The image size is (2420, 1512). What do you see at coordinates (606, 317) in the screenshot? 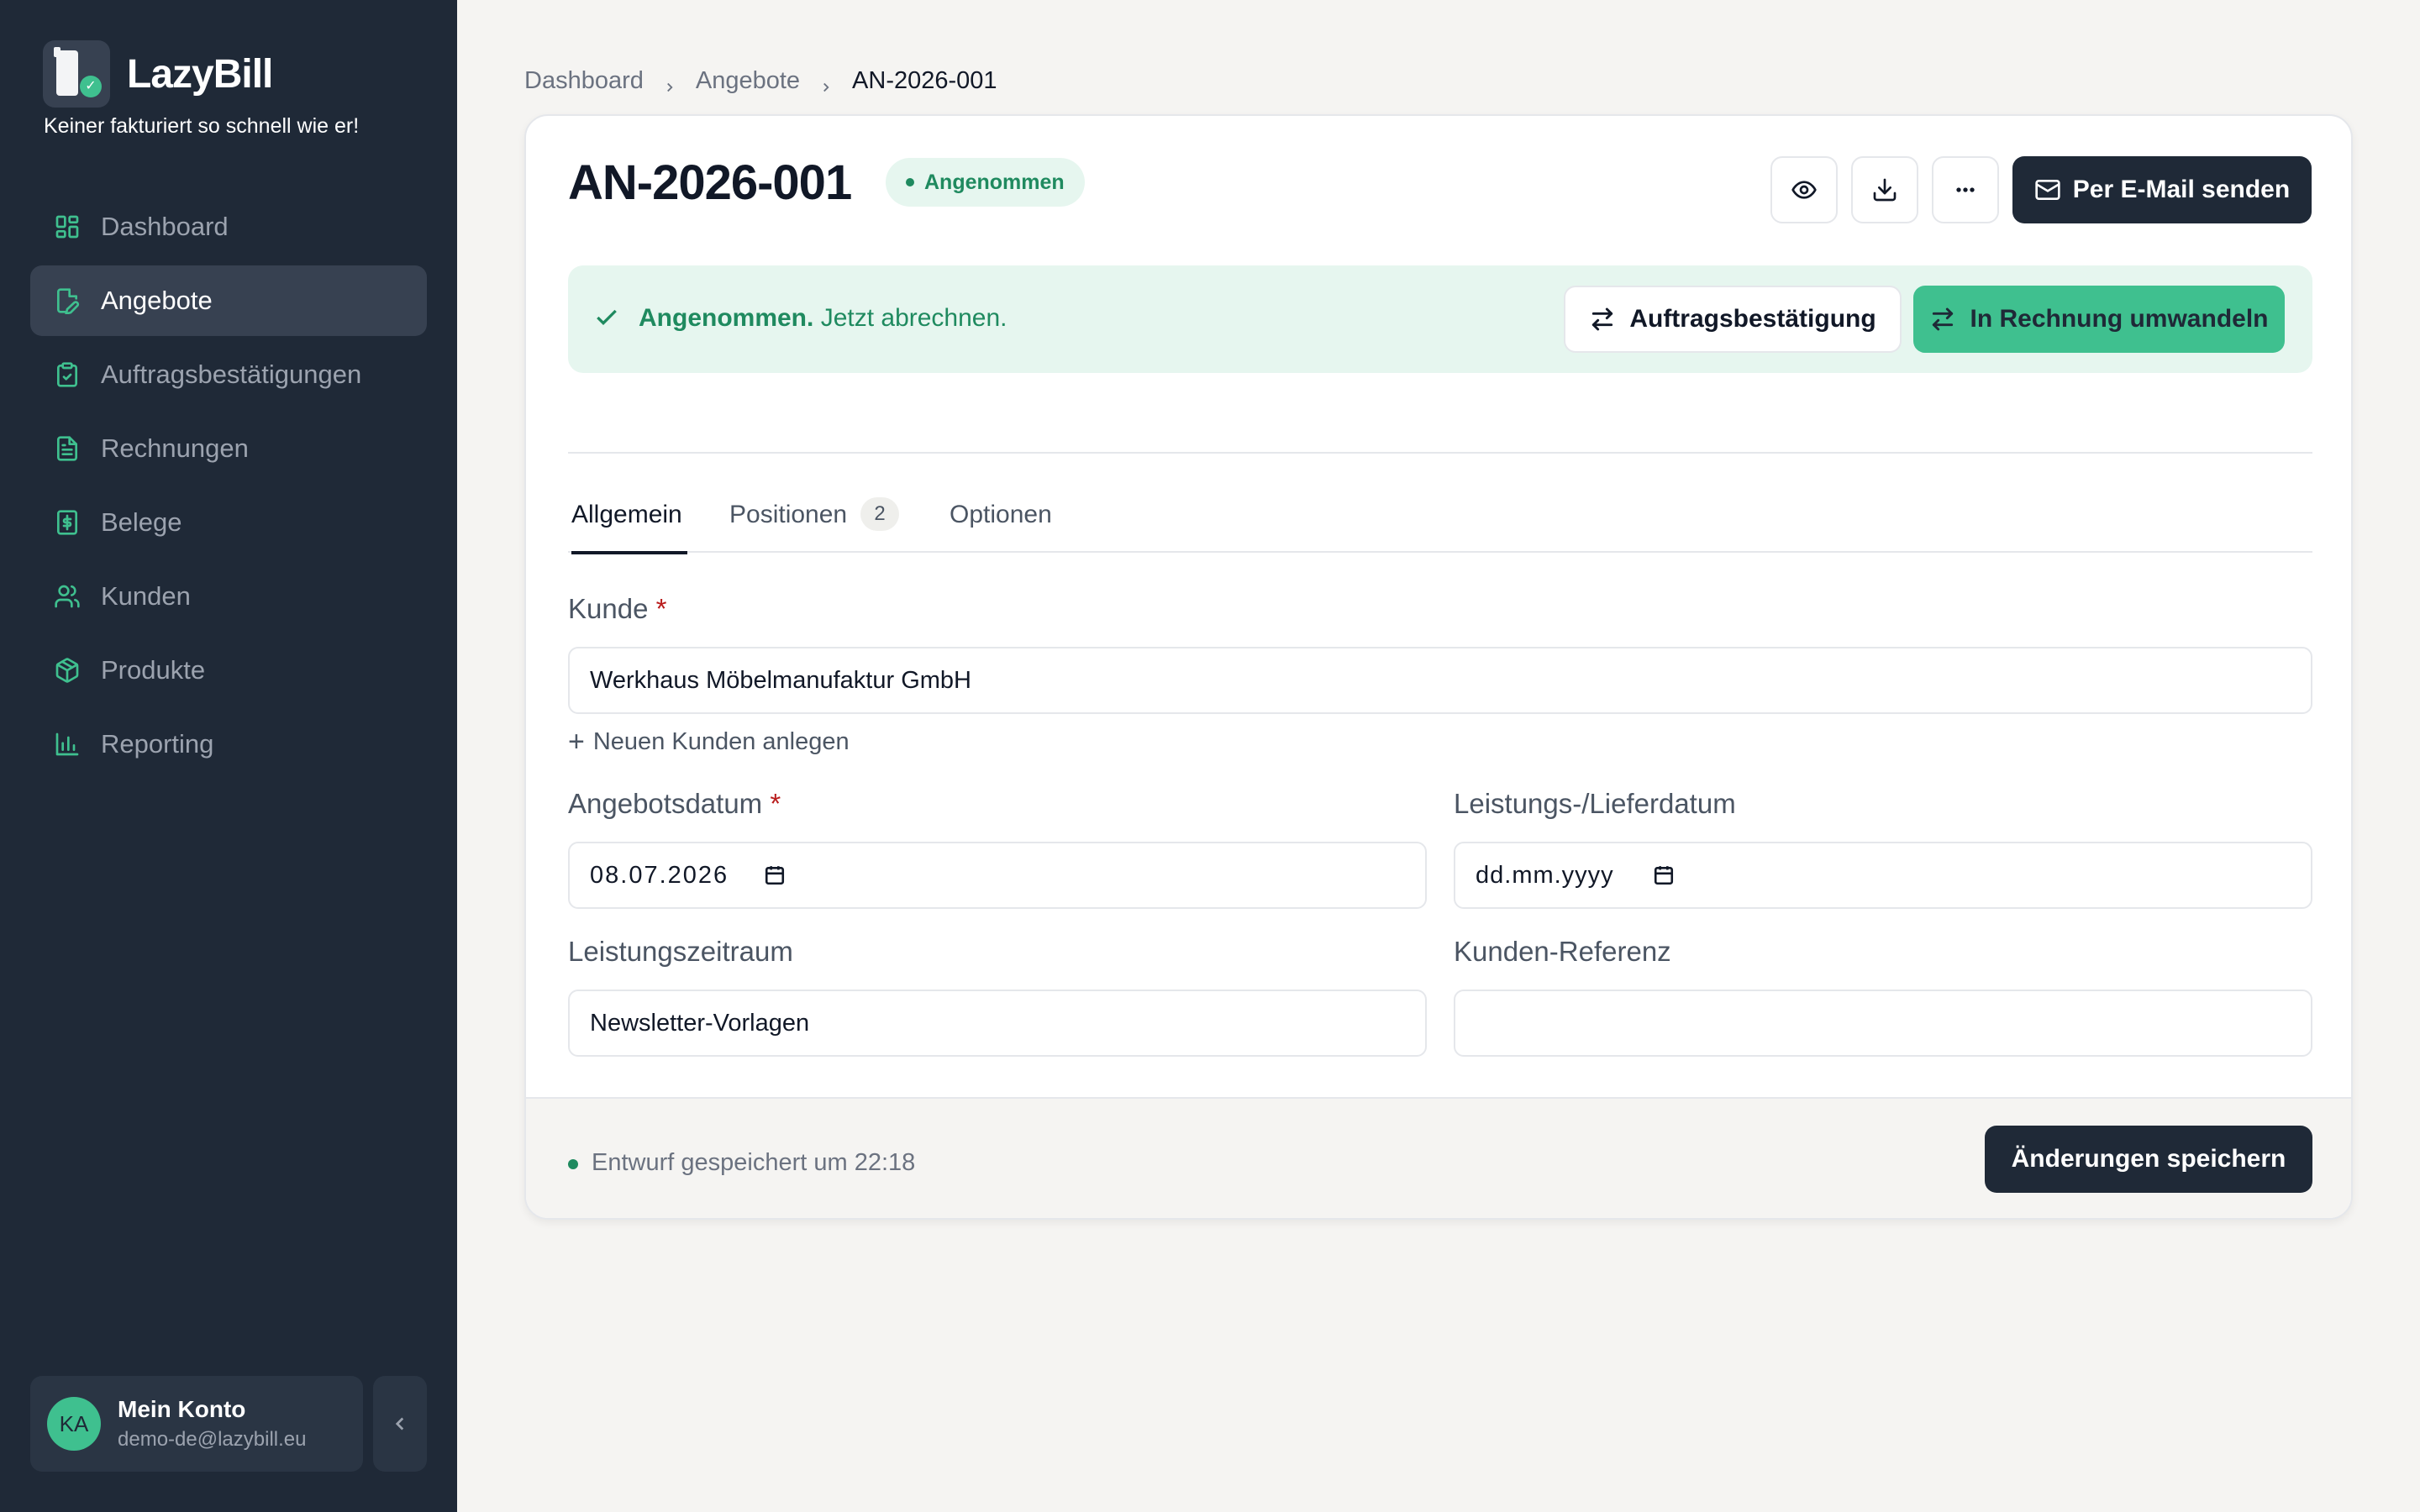
I see `check-icon` at bounding box center [606, 317].